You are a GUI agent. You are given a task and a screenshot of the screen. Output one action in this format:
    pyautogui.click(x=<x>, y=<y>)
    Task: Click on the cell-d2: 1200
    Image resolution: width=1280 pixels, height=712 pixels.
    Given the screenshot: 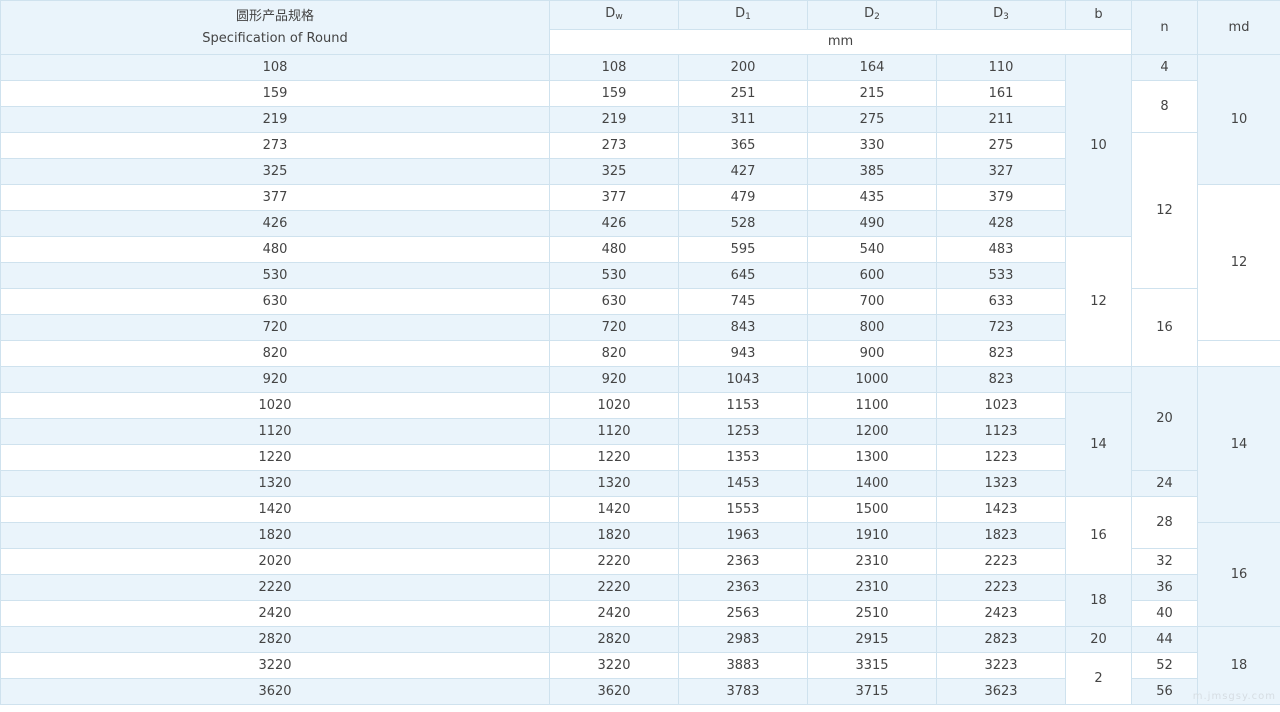 What is the action you would take?
    pyautogui.click(x=872, y=431)
    